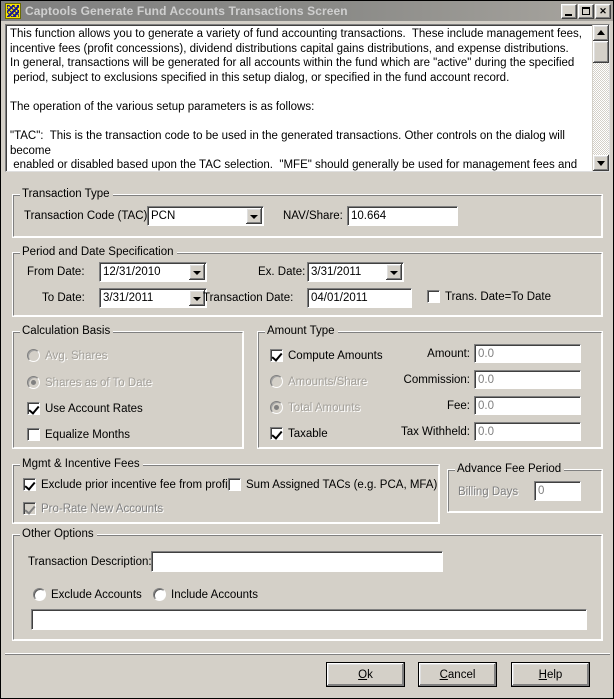 This screenshot has width=614, height=699. What do you see at coordinates (99, 382) in the screenshot?
I see `radio-shares-as-of-to-date-label: Shares as of To Date` at bounding box center [99, 382].